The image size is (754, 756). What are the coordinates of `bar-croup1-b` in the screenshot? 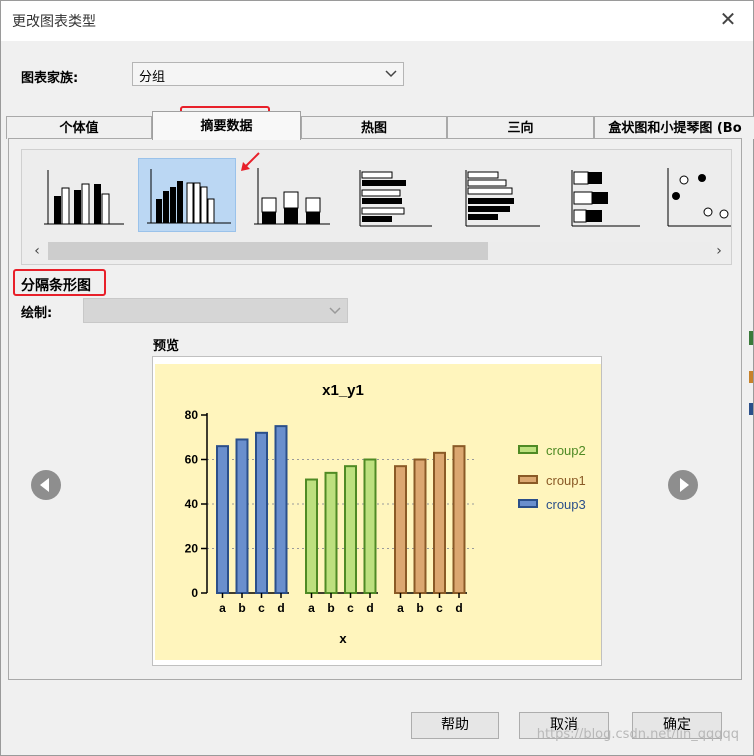 It's located at (420, 526).